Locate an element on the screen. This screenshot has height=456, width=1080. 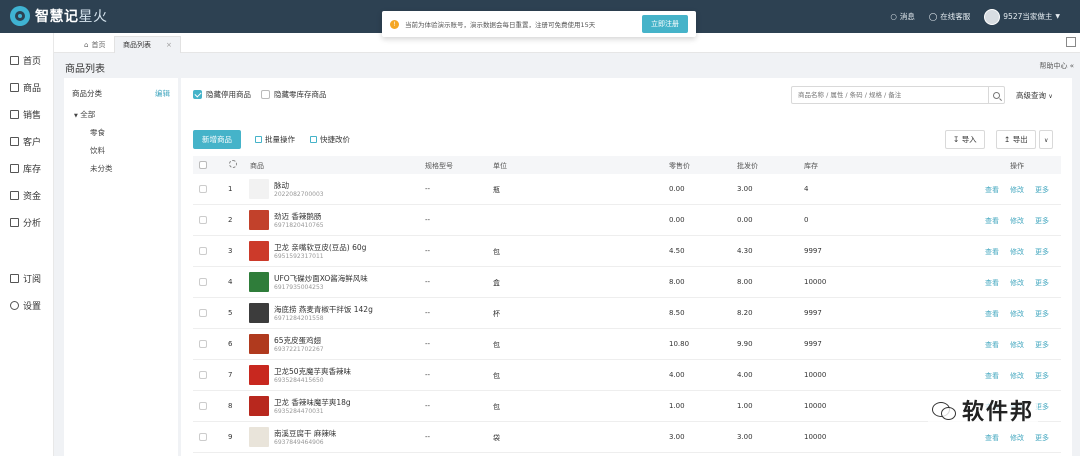
export-dropdown-button: ∨ is located at coordinates (1046, 139).